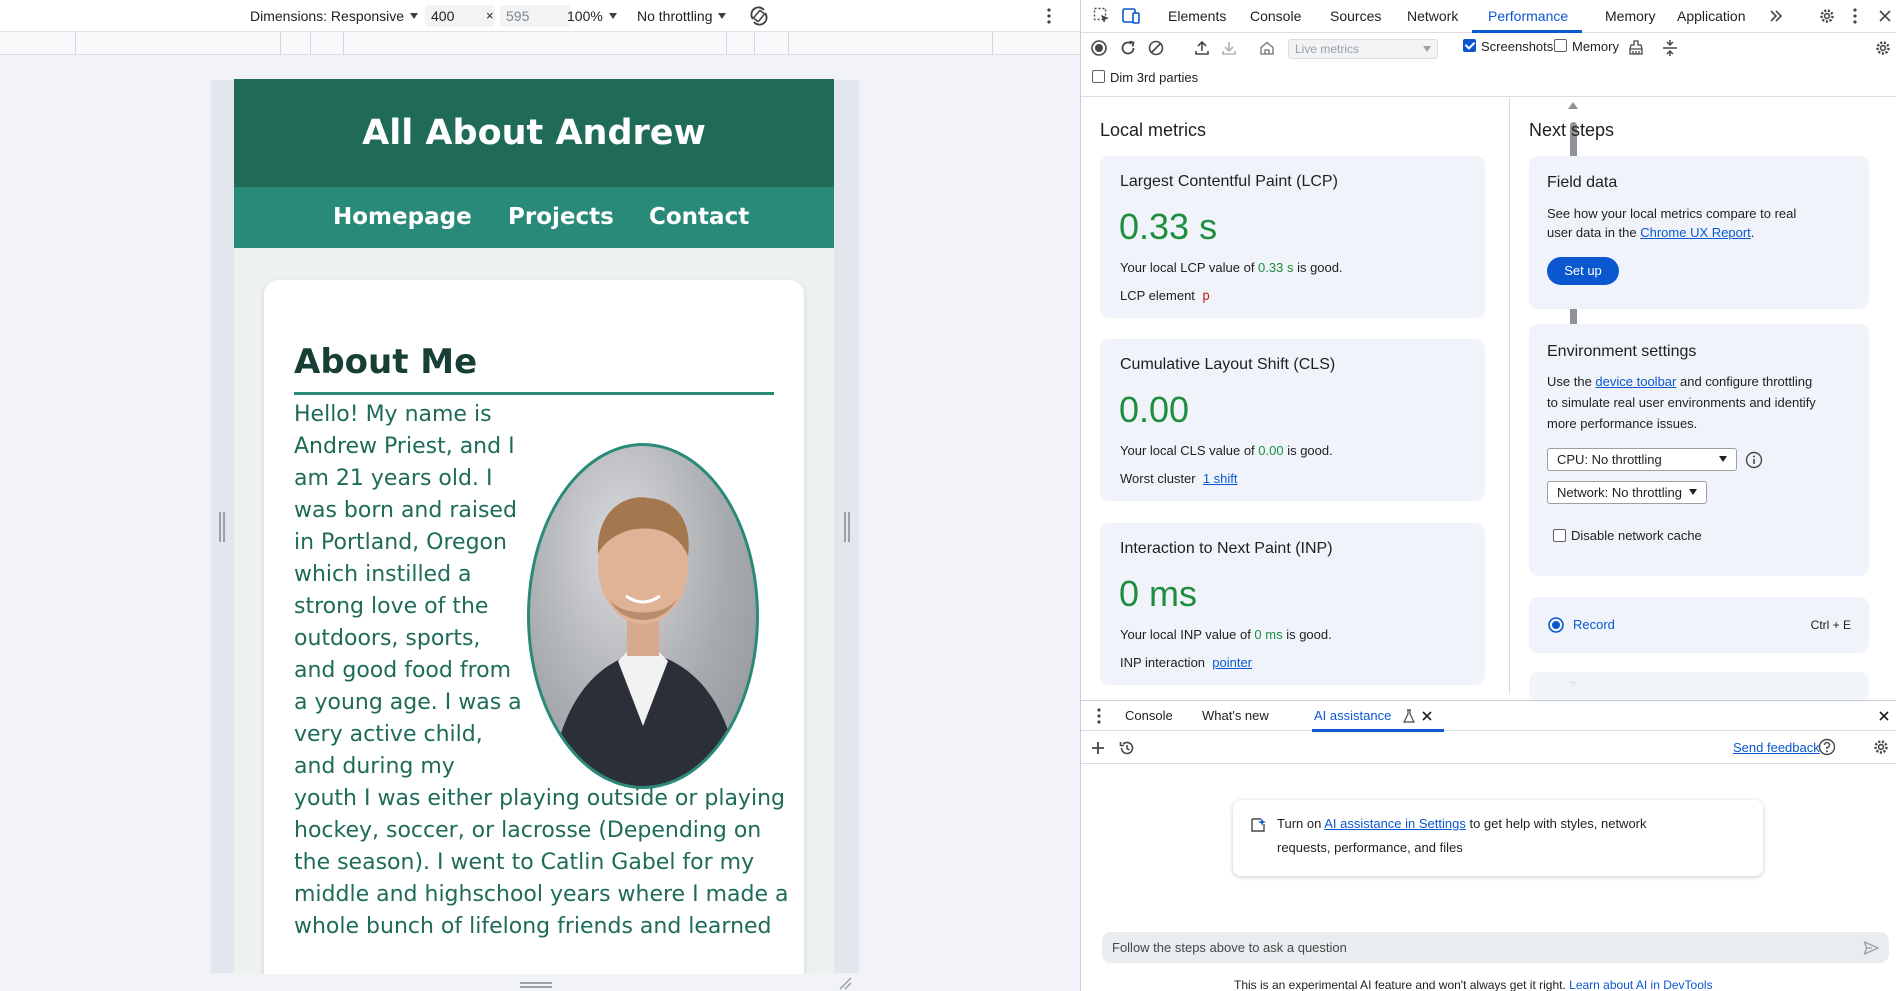  What do you see at coordinates (1699, 625) in the screenshot?
I see `record-card: Record Ctrl + E` at bounding box center [1699, 625].